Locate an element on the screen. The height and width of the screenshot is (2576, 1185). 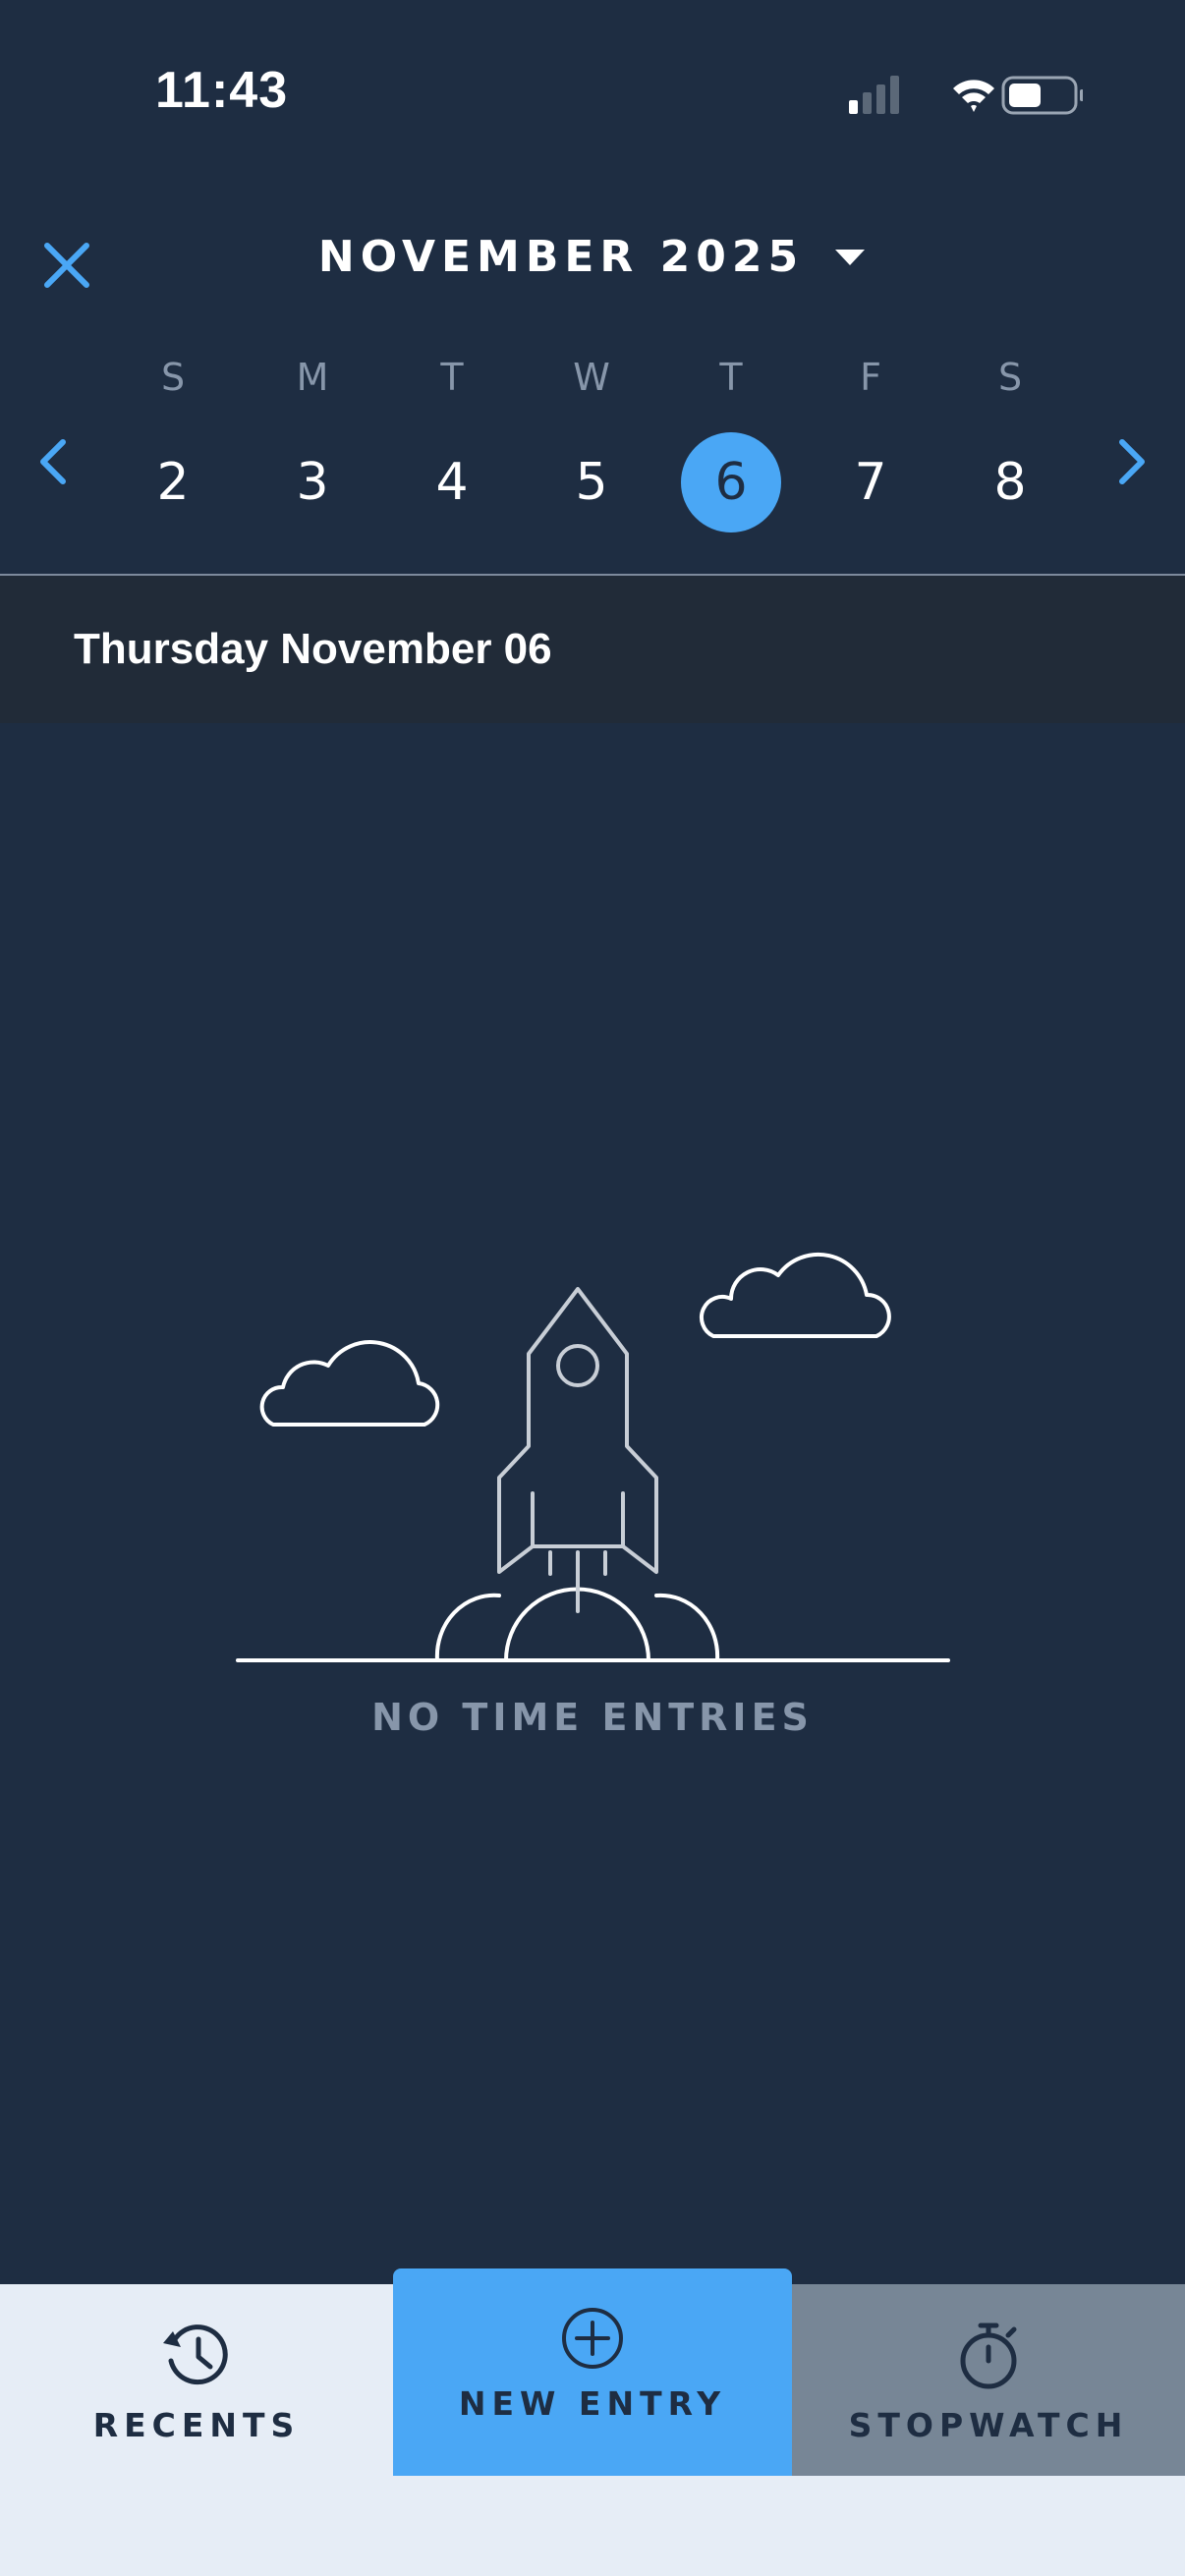
new-entry-label: NEW ENTRY is located at coordinates (592, 2403).